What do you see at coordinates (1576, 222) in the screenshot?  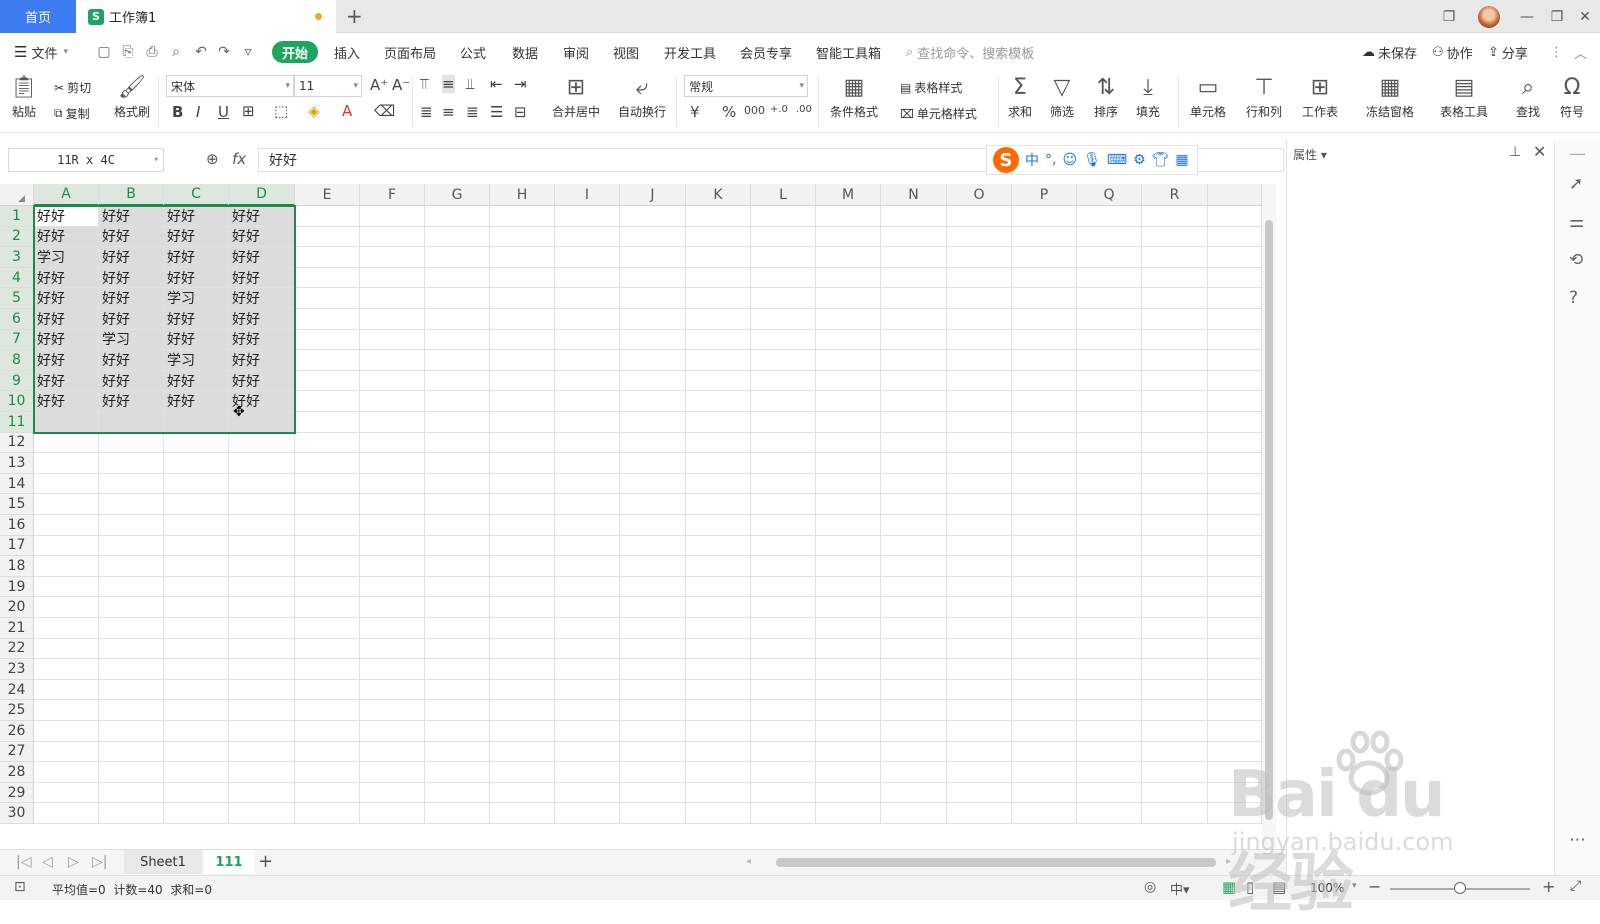 I see `adjust-settings-icon: ⚌` at bounding box center [1576, 222].